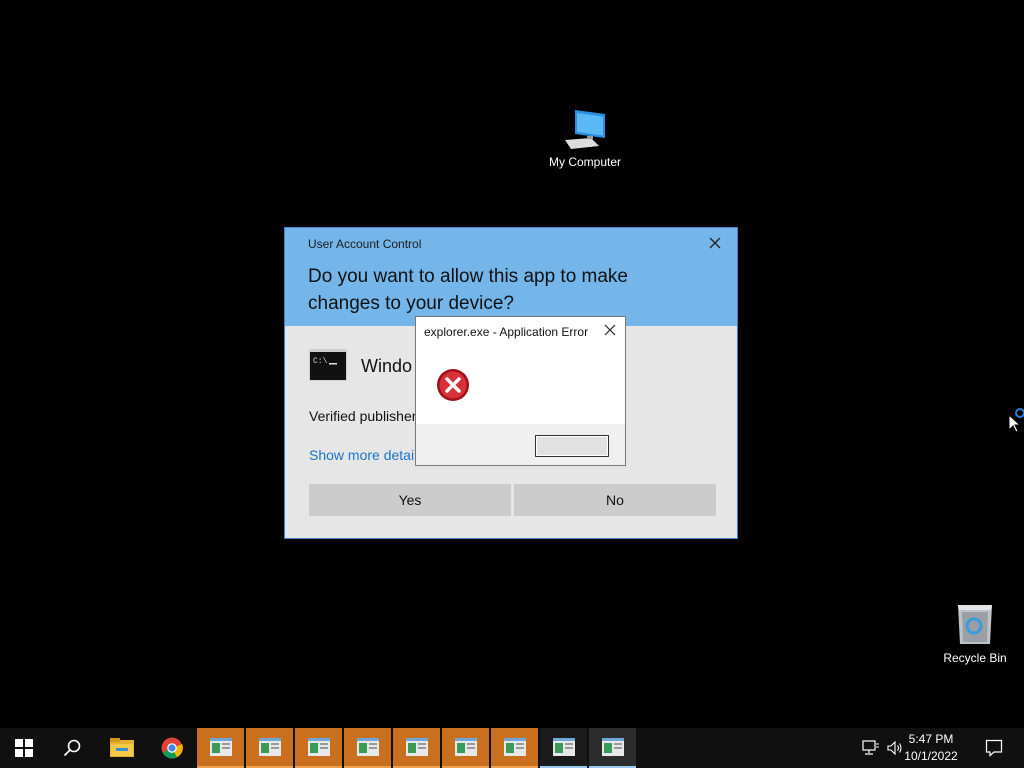 This screenshot has height=768, width=1024. What do you see at coordinates (931, 739) in the screenshot?
I see `clock-time: 5:47 PM` at bounding box center [931, 739].